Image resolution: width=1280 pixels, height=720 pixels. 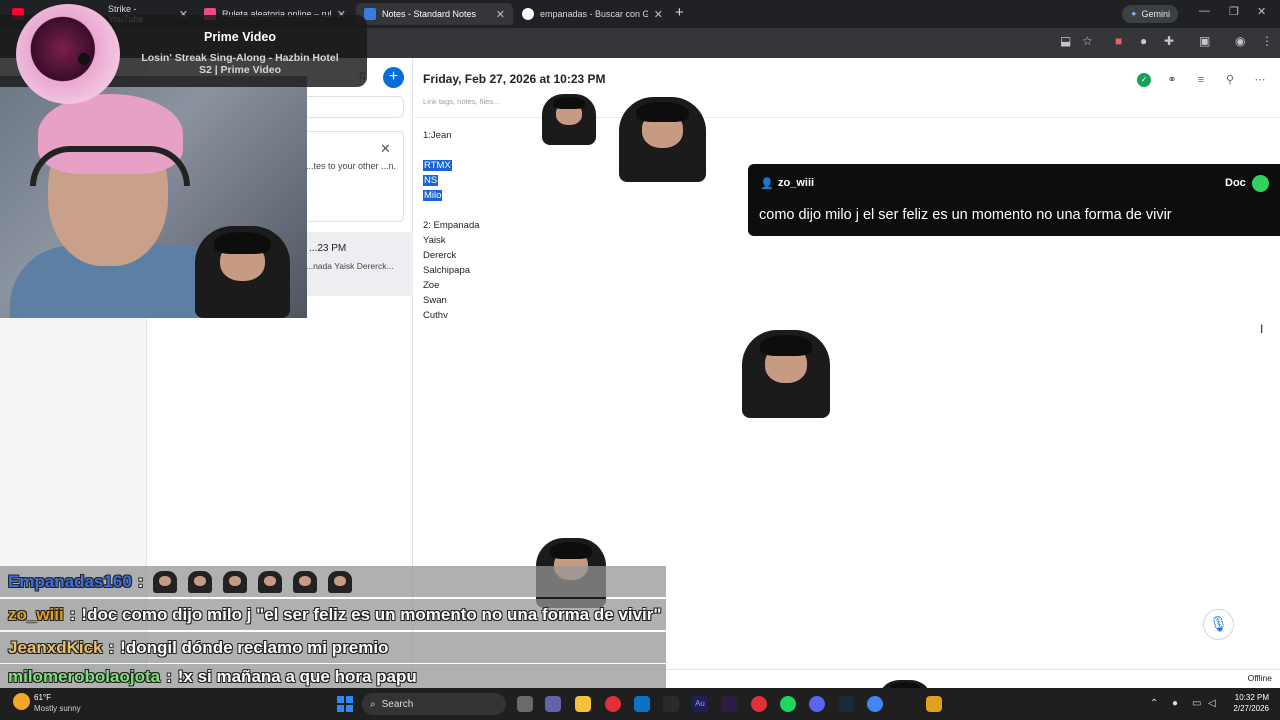 I want to click on tray-microphone-icon: ●, so click(x=1175, y=703).